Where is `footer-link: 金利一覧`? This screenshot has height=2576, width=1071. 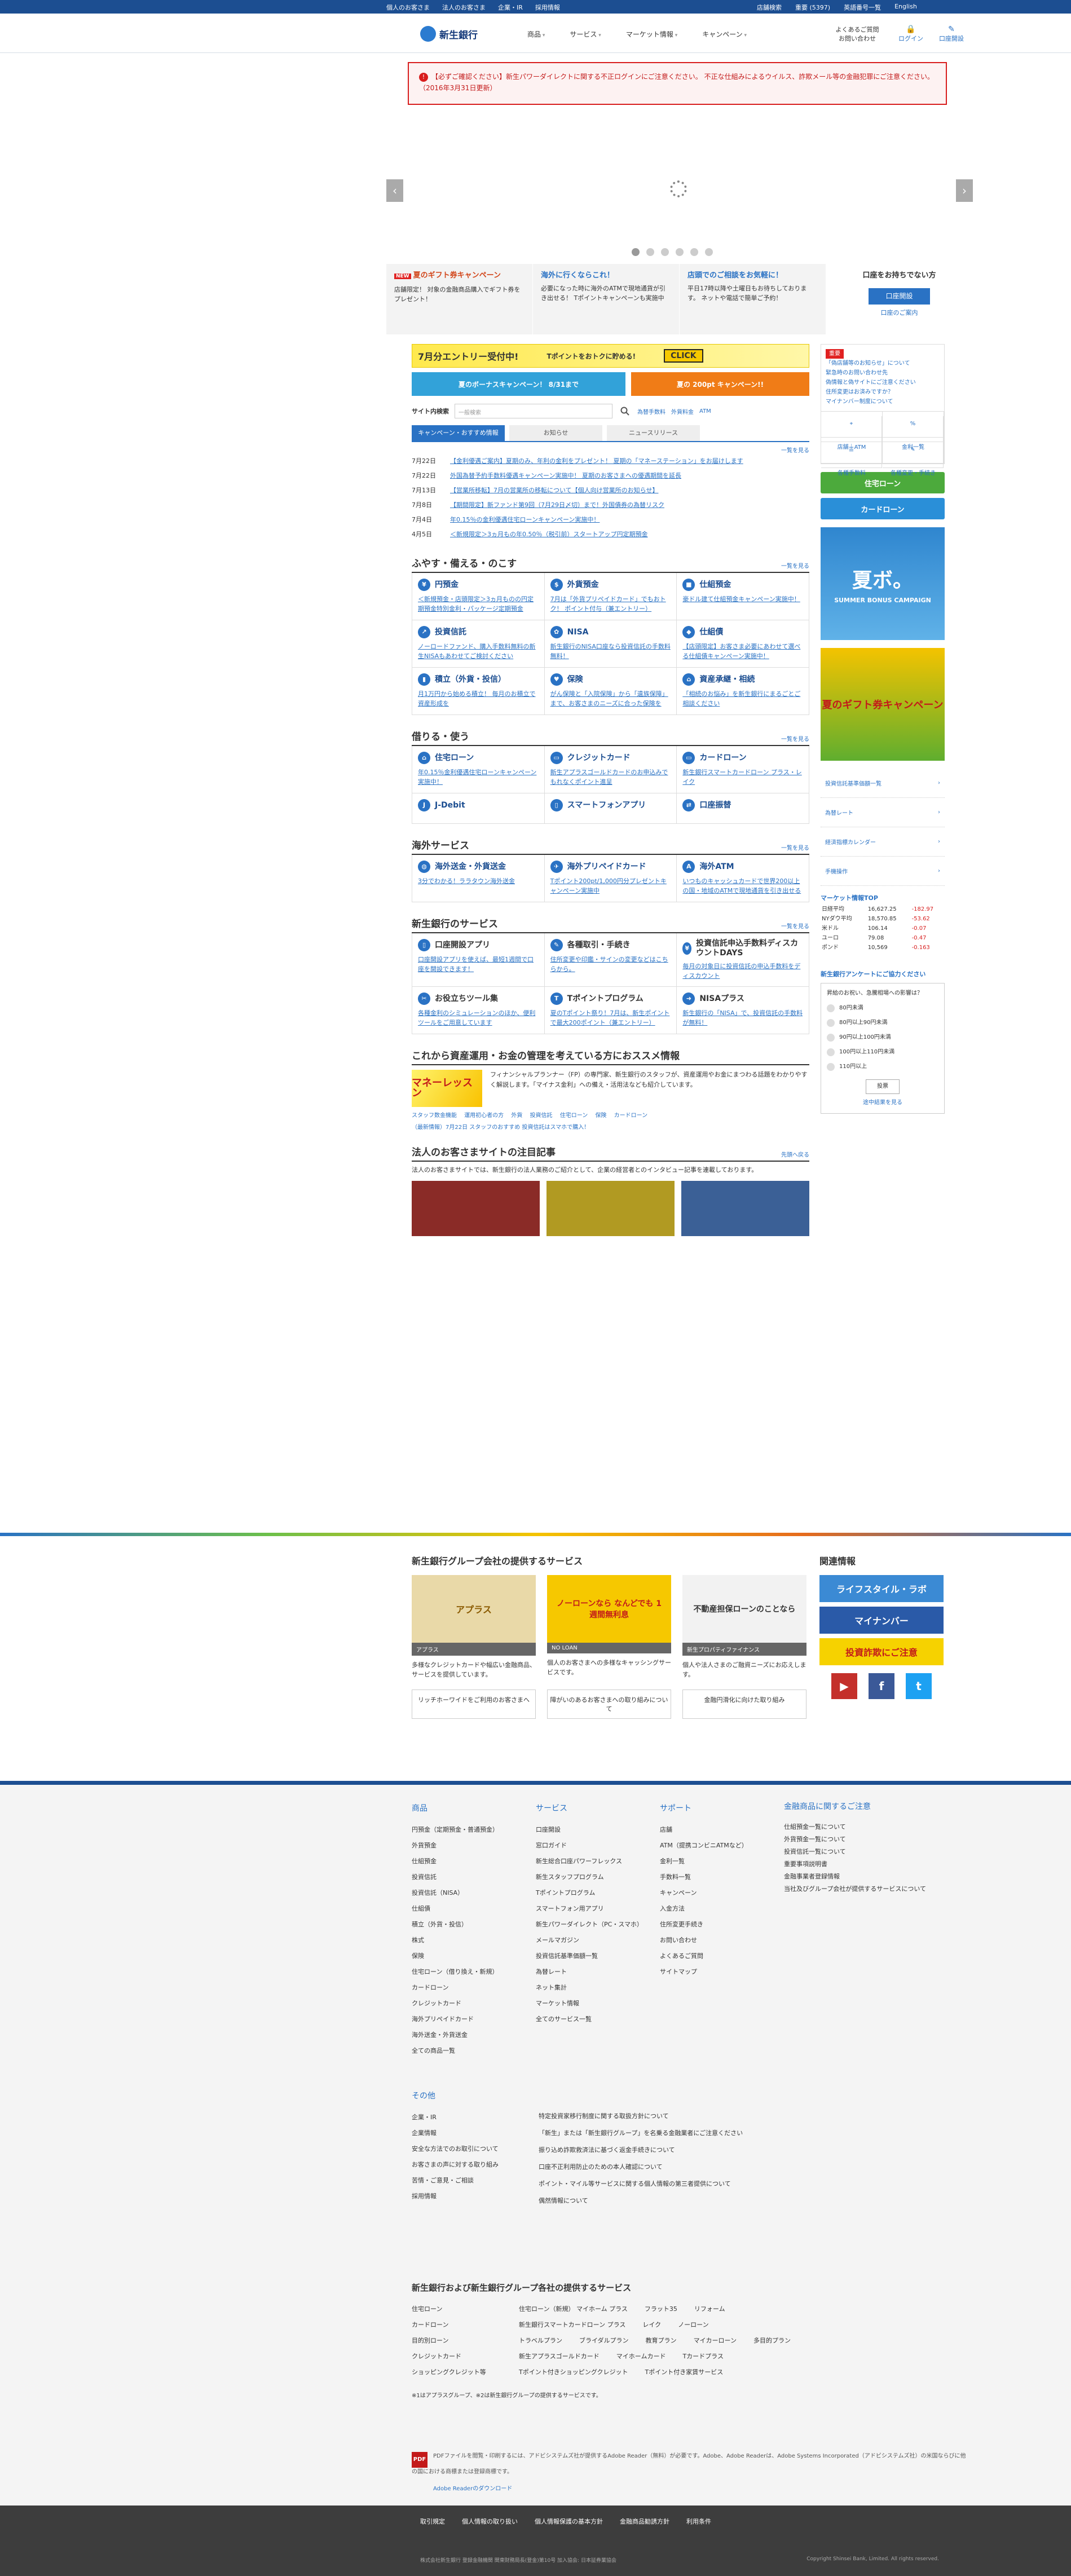
footer-link: 金利一覧 is located at coordinates (722, 1861).